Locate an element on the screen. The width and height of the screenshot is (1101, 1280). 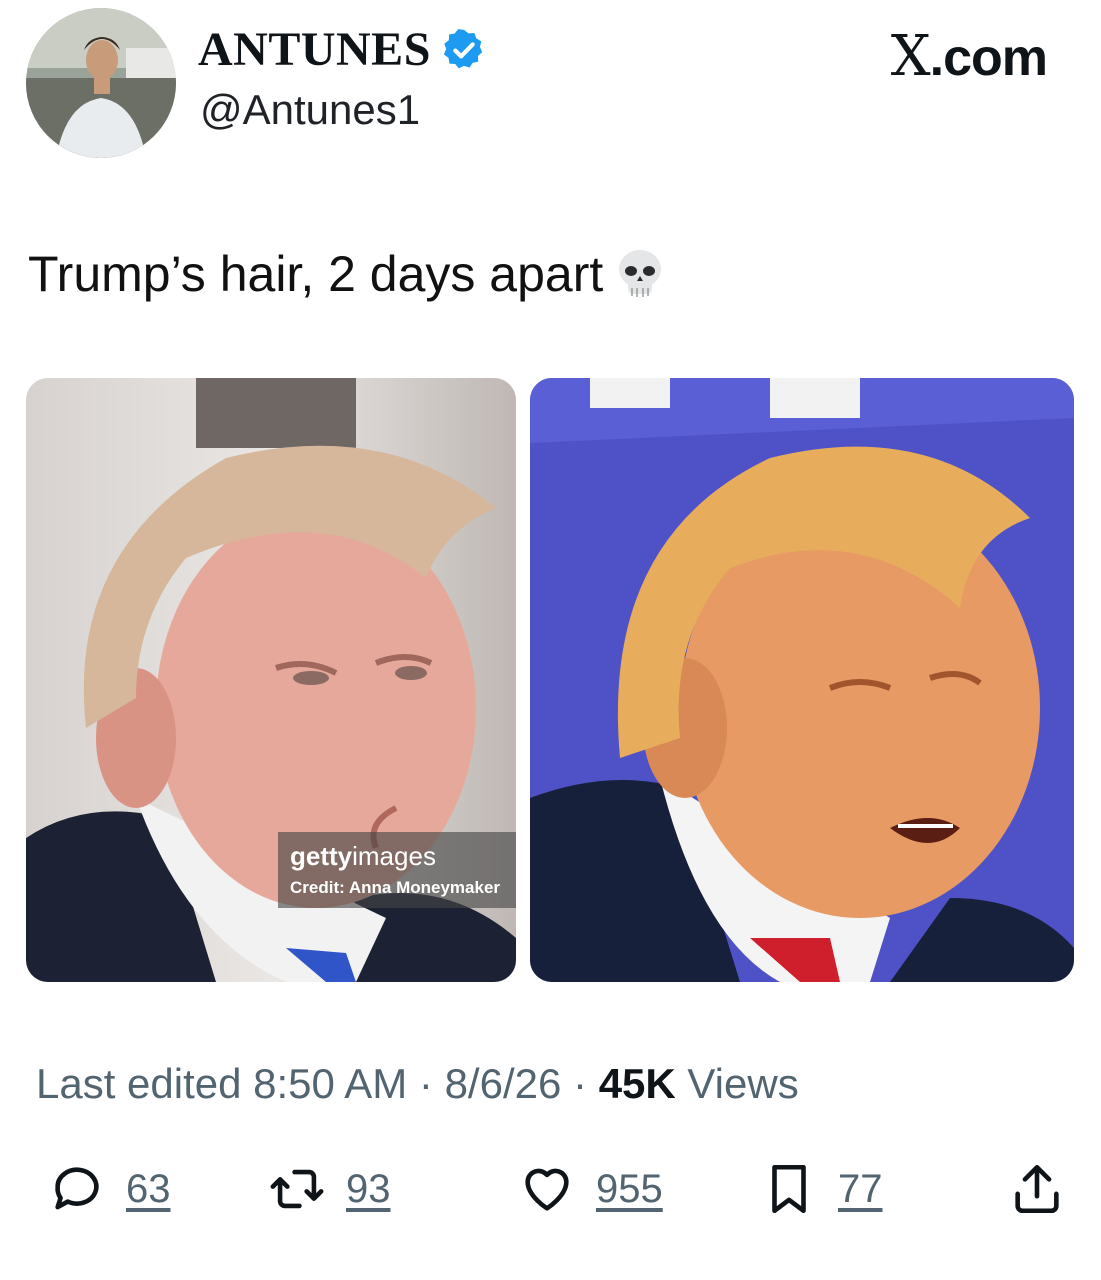
site-label-rest: .com is located at coordinates (988, 58).